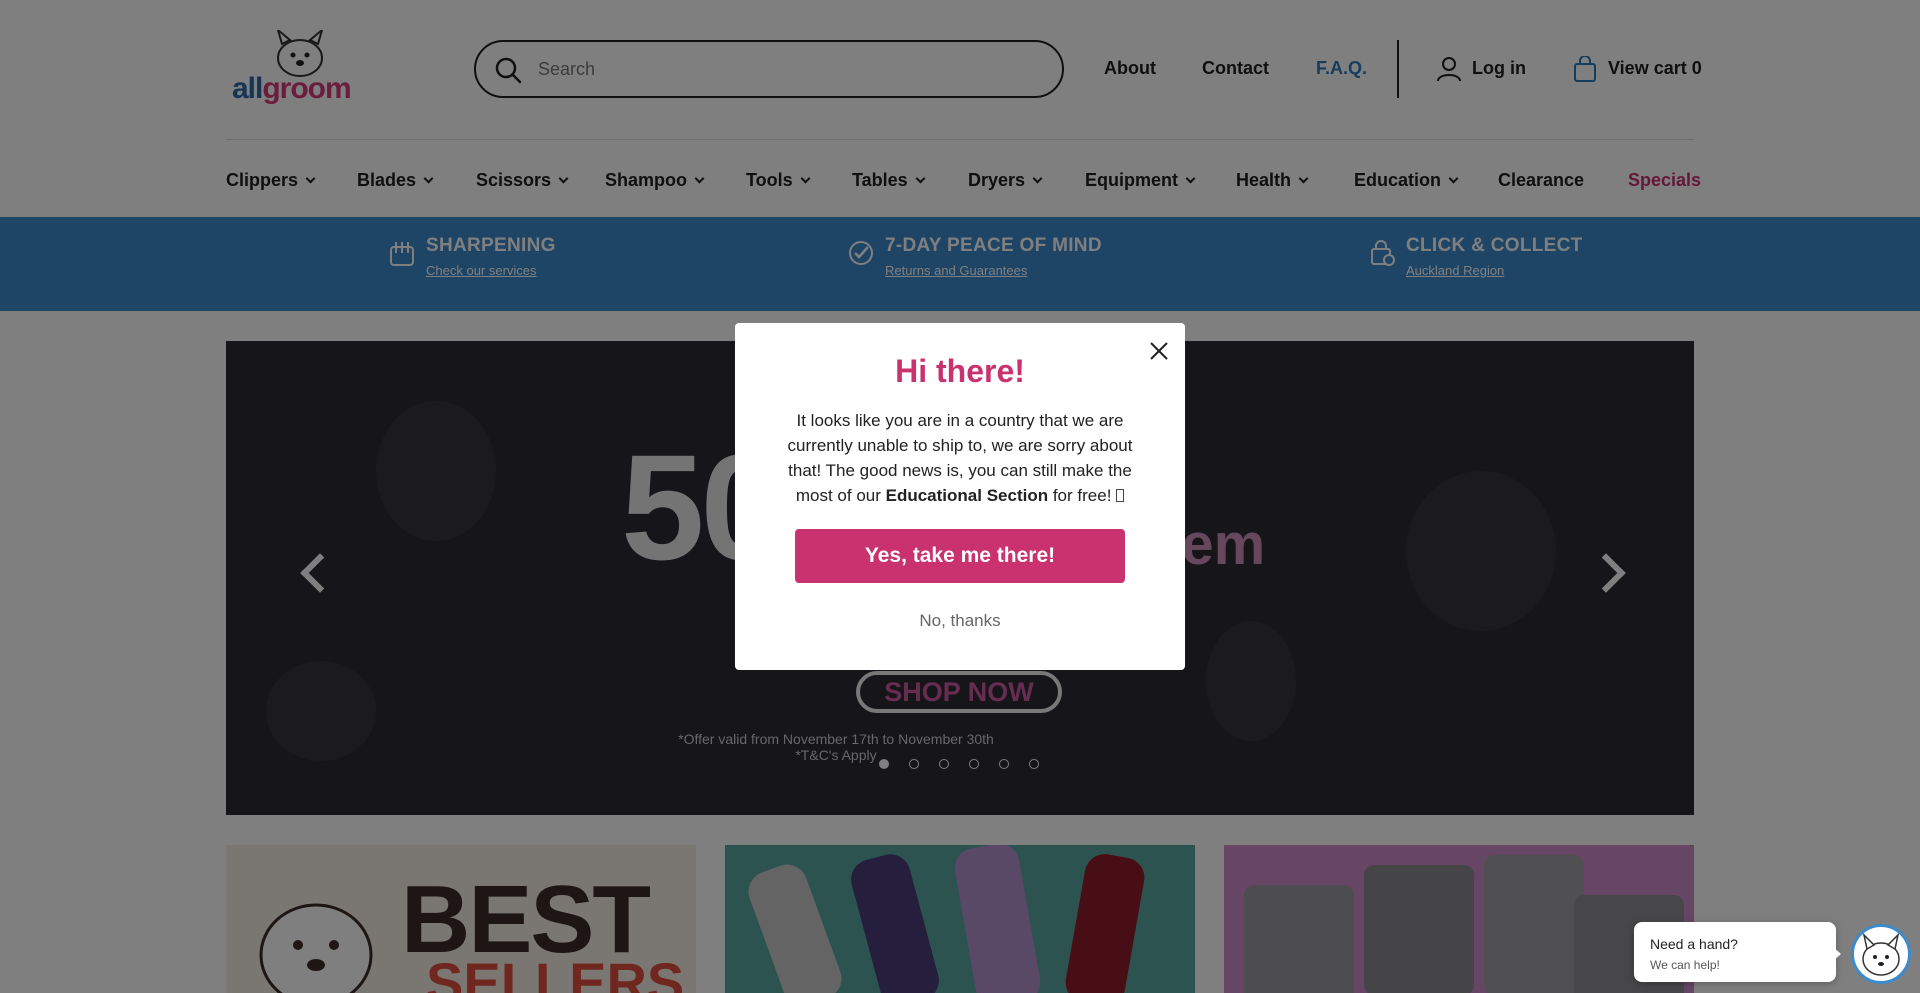 The width and height of the screenshot is (1920, 993). I want to click on chat-bubble-tail, so click(1836, 954).